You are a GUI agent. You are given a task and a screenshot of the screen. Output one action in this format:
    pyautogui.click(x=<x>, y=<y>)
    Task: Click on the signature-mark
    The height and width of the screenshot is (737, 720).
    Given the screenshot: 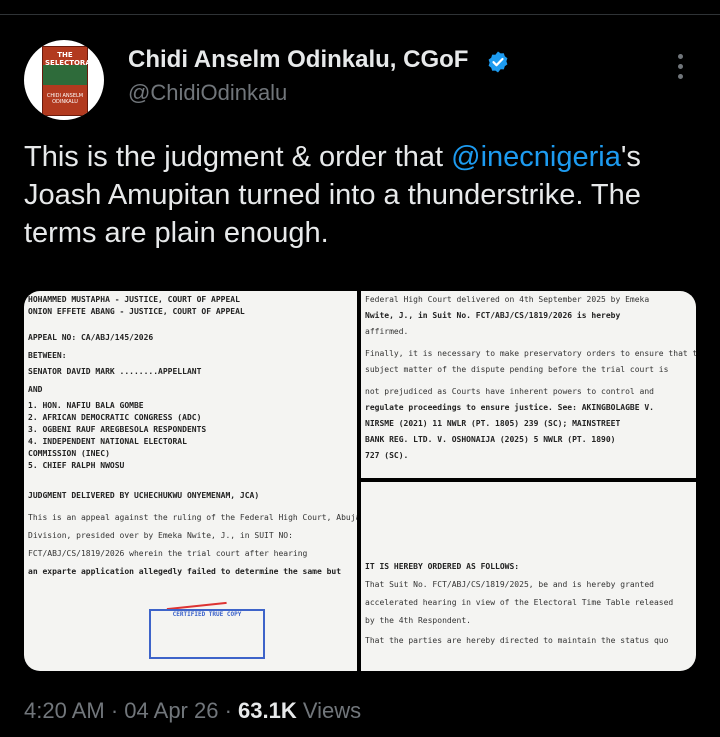 What is the action you would take?
    pyautogui.click(x=196, y=599)
    